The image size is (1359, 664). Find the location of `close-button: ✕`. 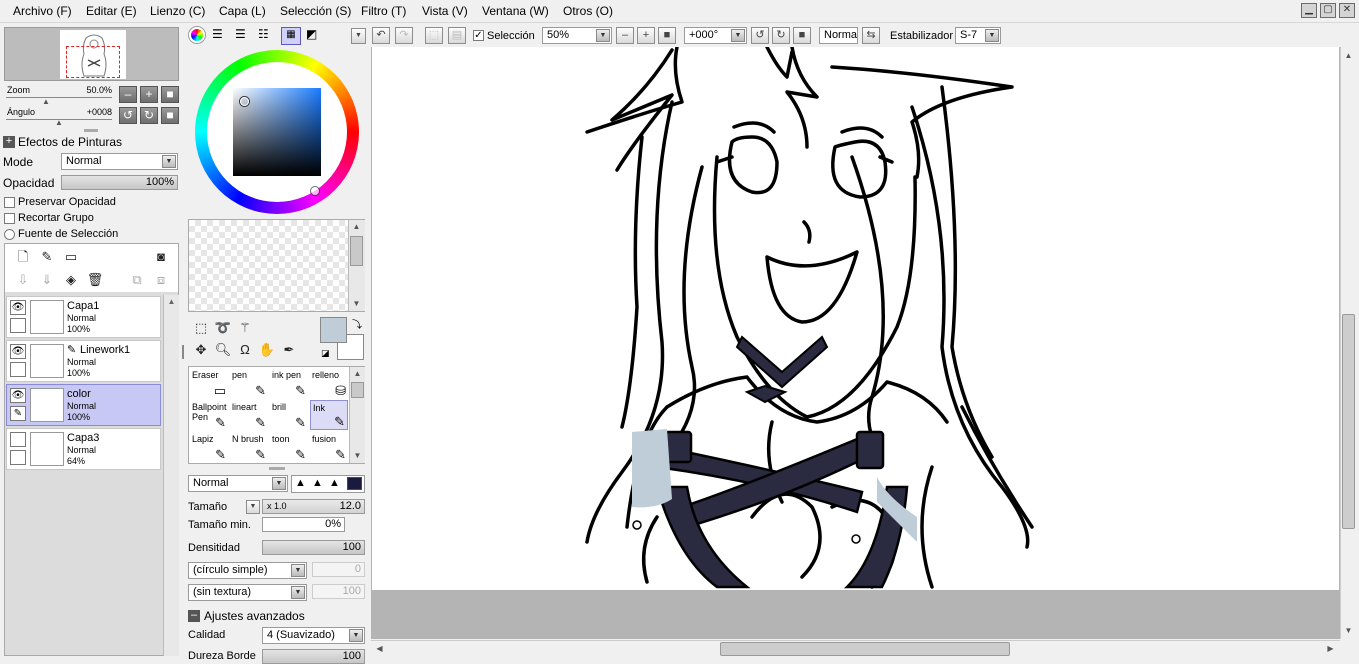

close-button: ✕ is located at coordinates (1347, 10).